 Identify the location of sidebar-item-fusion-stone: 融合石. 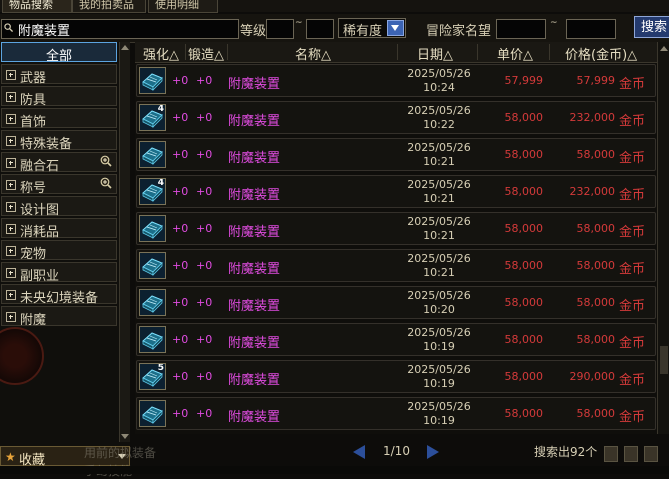
(59, 163).